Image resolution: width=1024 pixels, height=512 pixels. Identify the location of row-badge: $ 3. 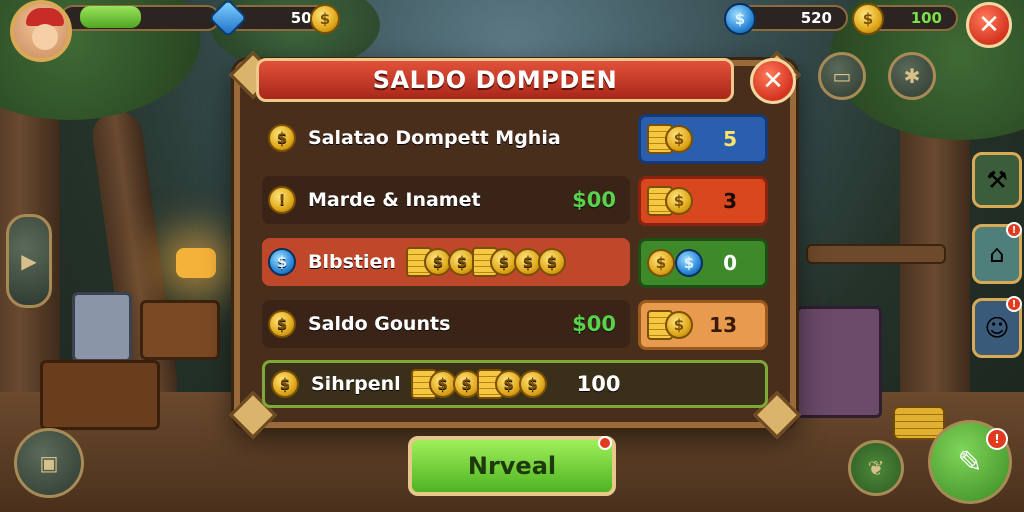
(703, 201).